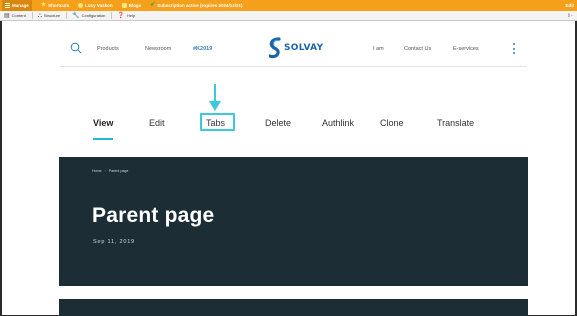  Describe the element at coordinates (278, 123) in the screenshot. I see `tab-delete: Delete` at that location.